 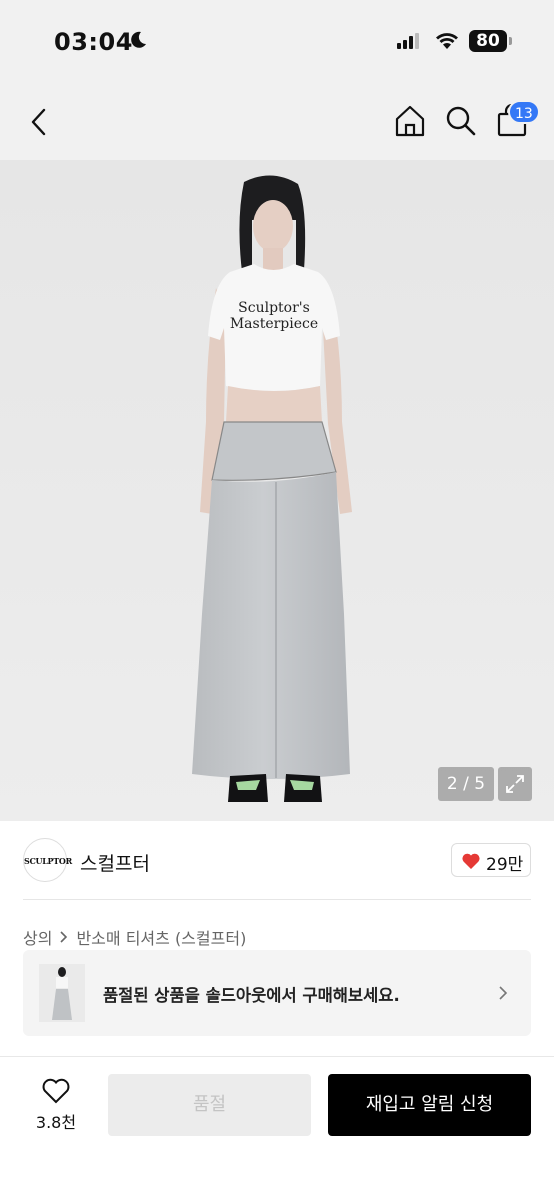 I want to click on brand-like-count: 29만, so click(x=505, y=865).